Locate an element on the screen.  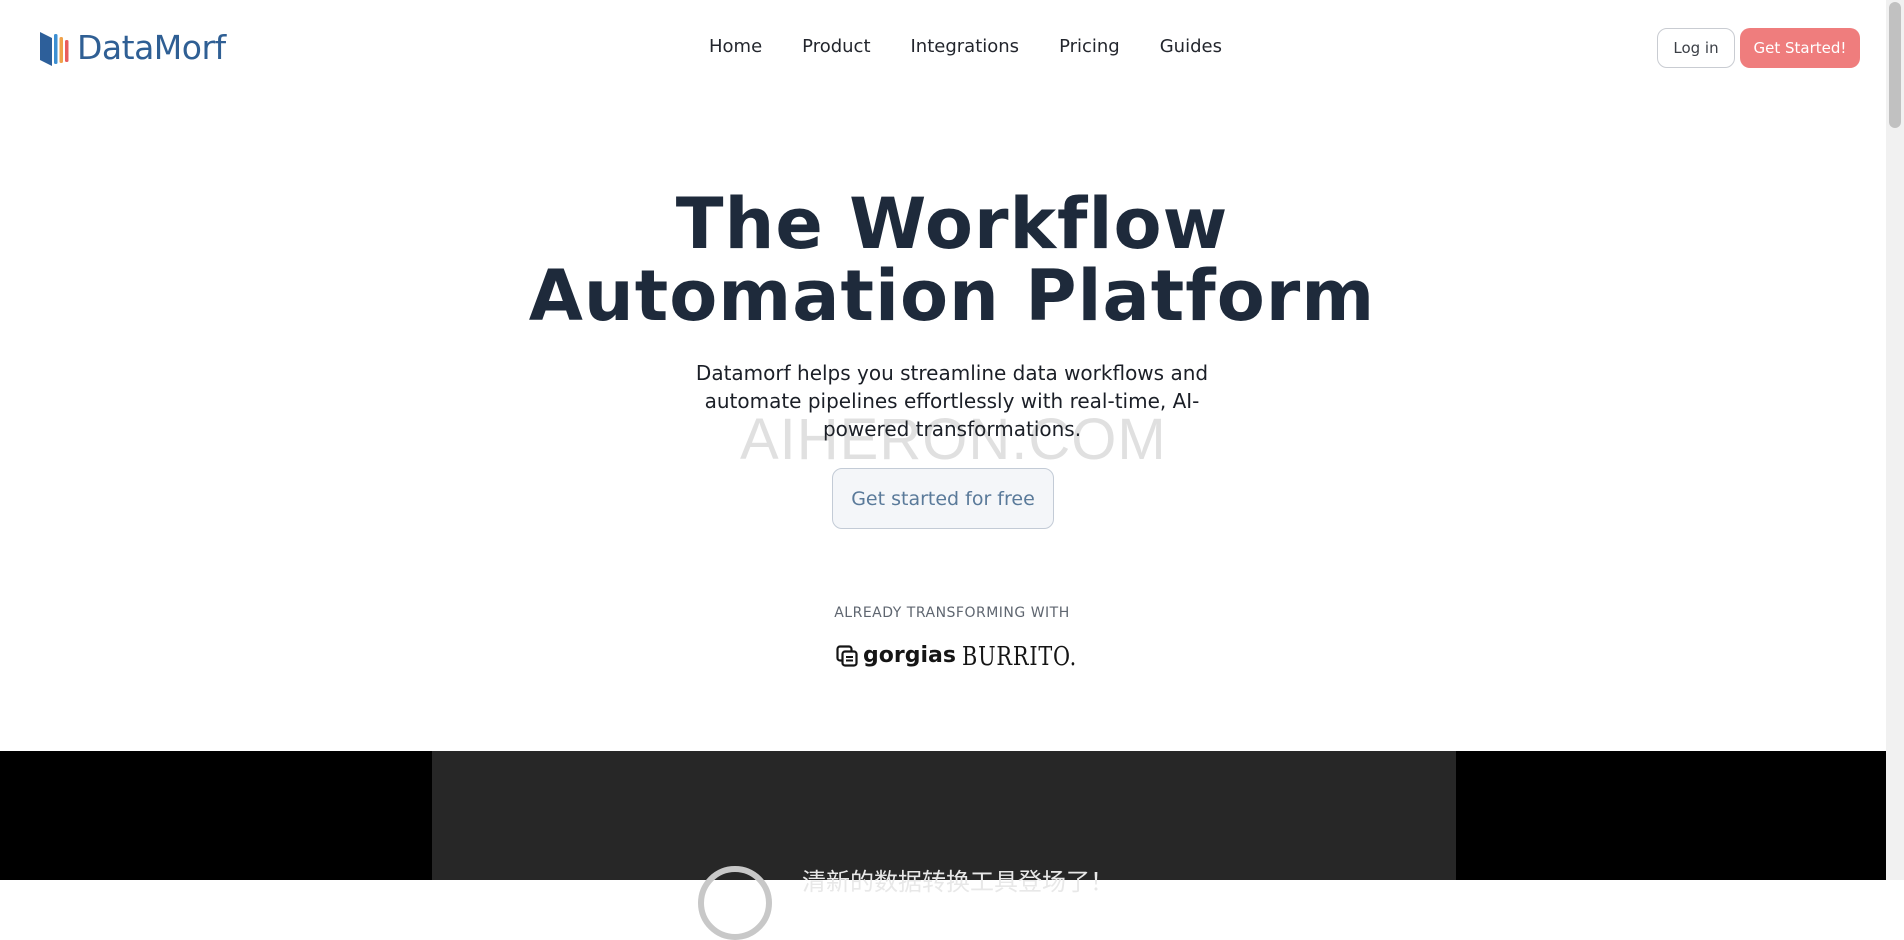
partner-logo-burrito: BURRITO. is located at coordinates (1019, 657).